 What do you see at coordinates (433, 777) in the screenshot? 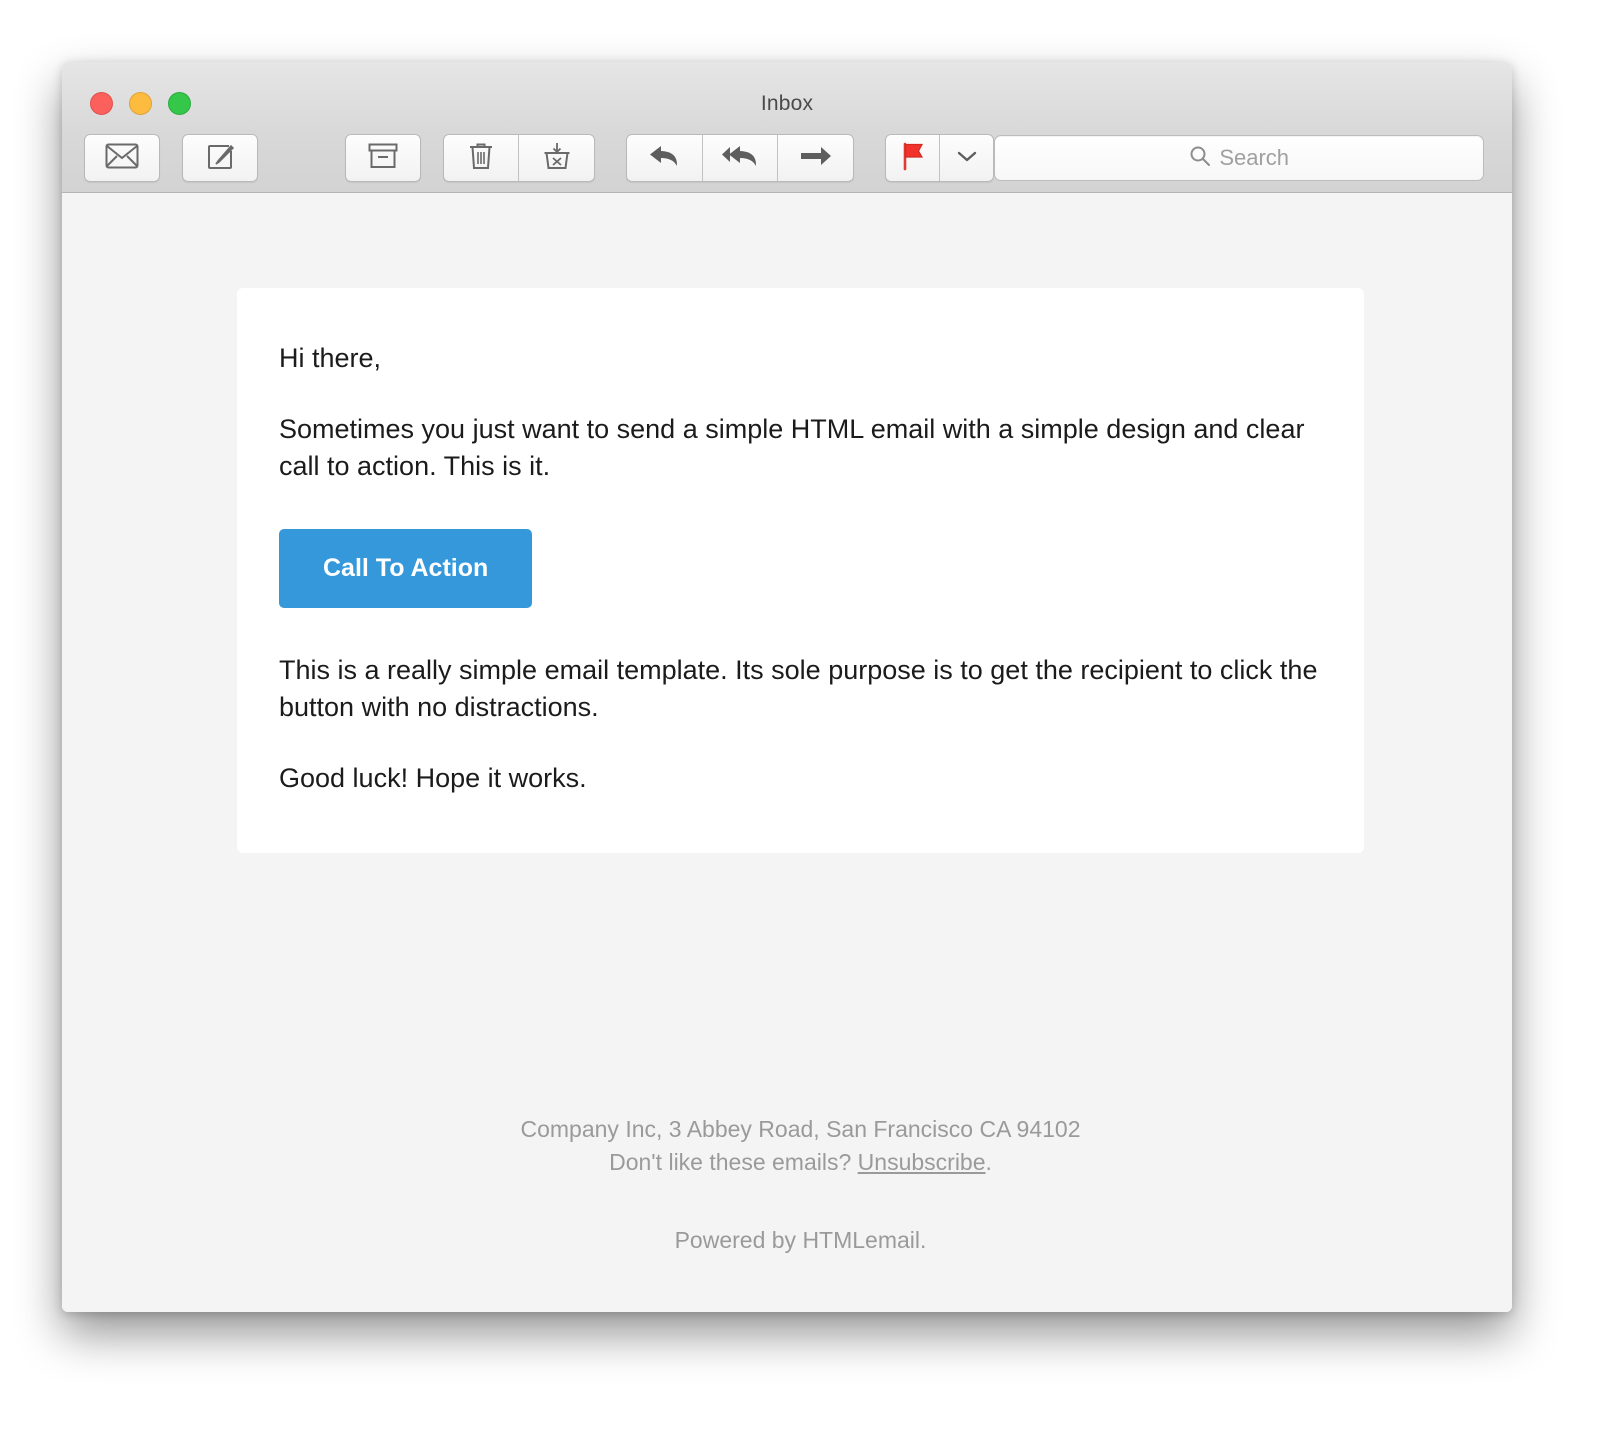
I see `email-closing-paragraph: Good luck! Hope it works.` at bounding box center [433, 777].